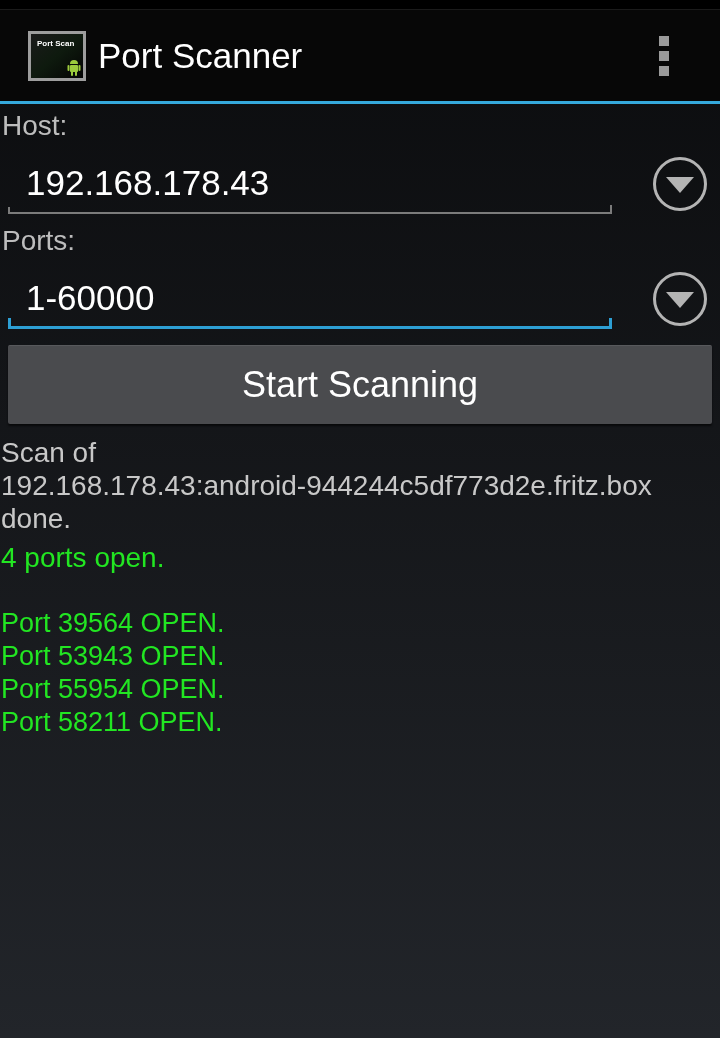 This screenshot has width=720, height=1038. Describe the element at coordinates (112, 722) in the screenshot. I see `open-port-line: Port 58211 OPEN.` at that location.